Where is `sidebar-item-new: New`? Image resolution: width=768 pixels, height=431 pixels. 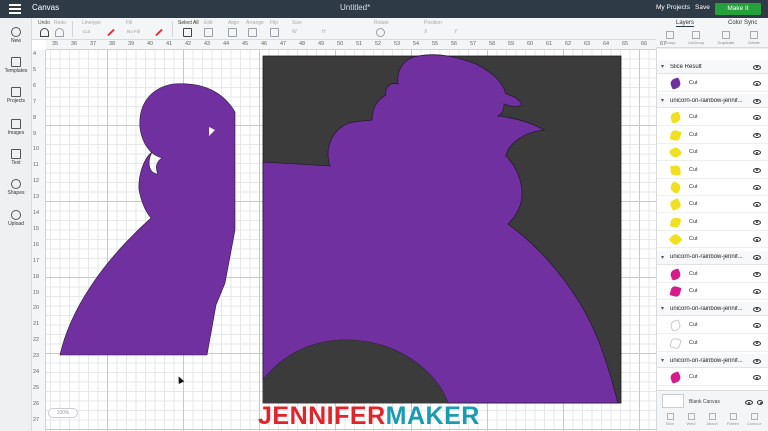 sidebar-item-new: New is located at coordinates (16, 35).